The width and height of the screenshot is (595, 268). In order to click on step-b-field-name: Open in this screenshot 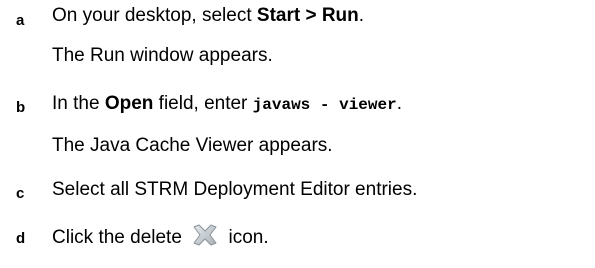, I will do `click(129, 103)`.